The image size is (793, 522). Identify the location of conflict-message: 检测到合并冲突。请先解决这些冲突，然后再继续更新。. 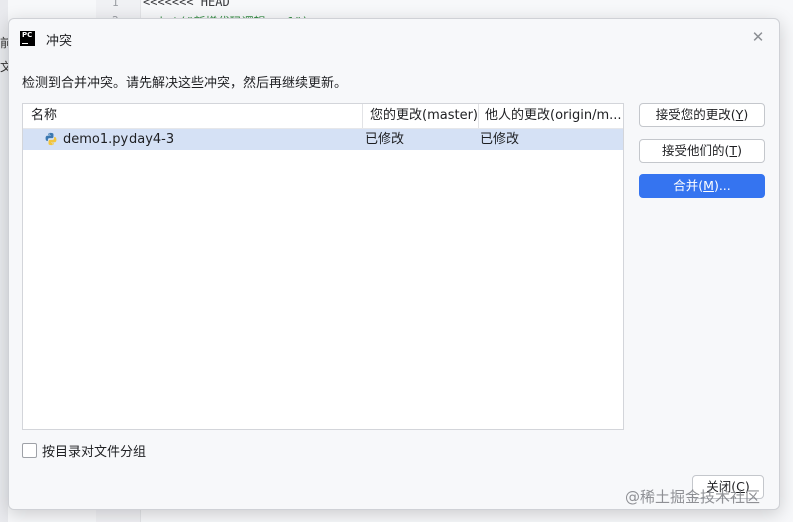
(185, 83).